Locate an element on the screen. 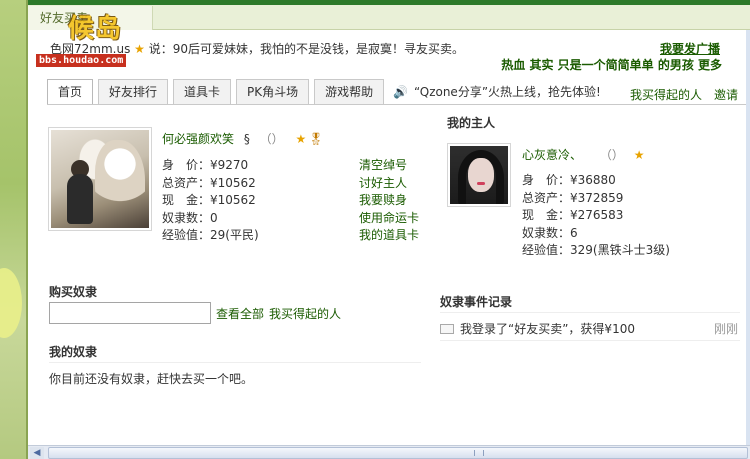 This screenshot has width=750, height=459. mail-icon is located at coordinates (447, 329).